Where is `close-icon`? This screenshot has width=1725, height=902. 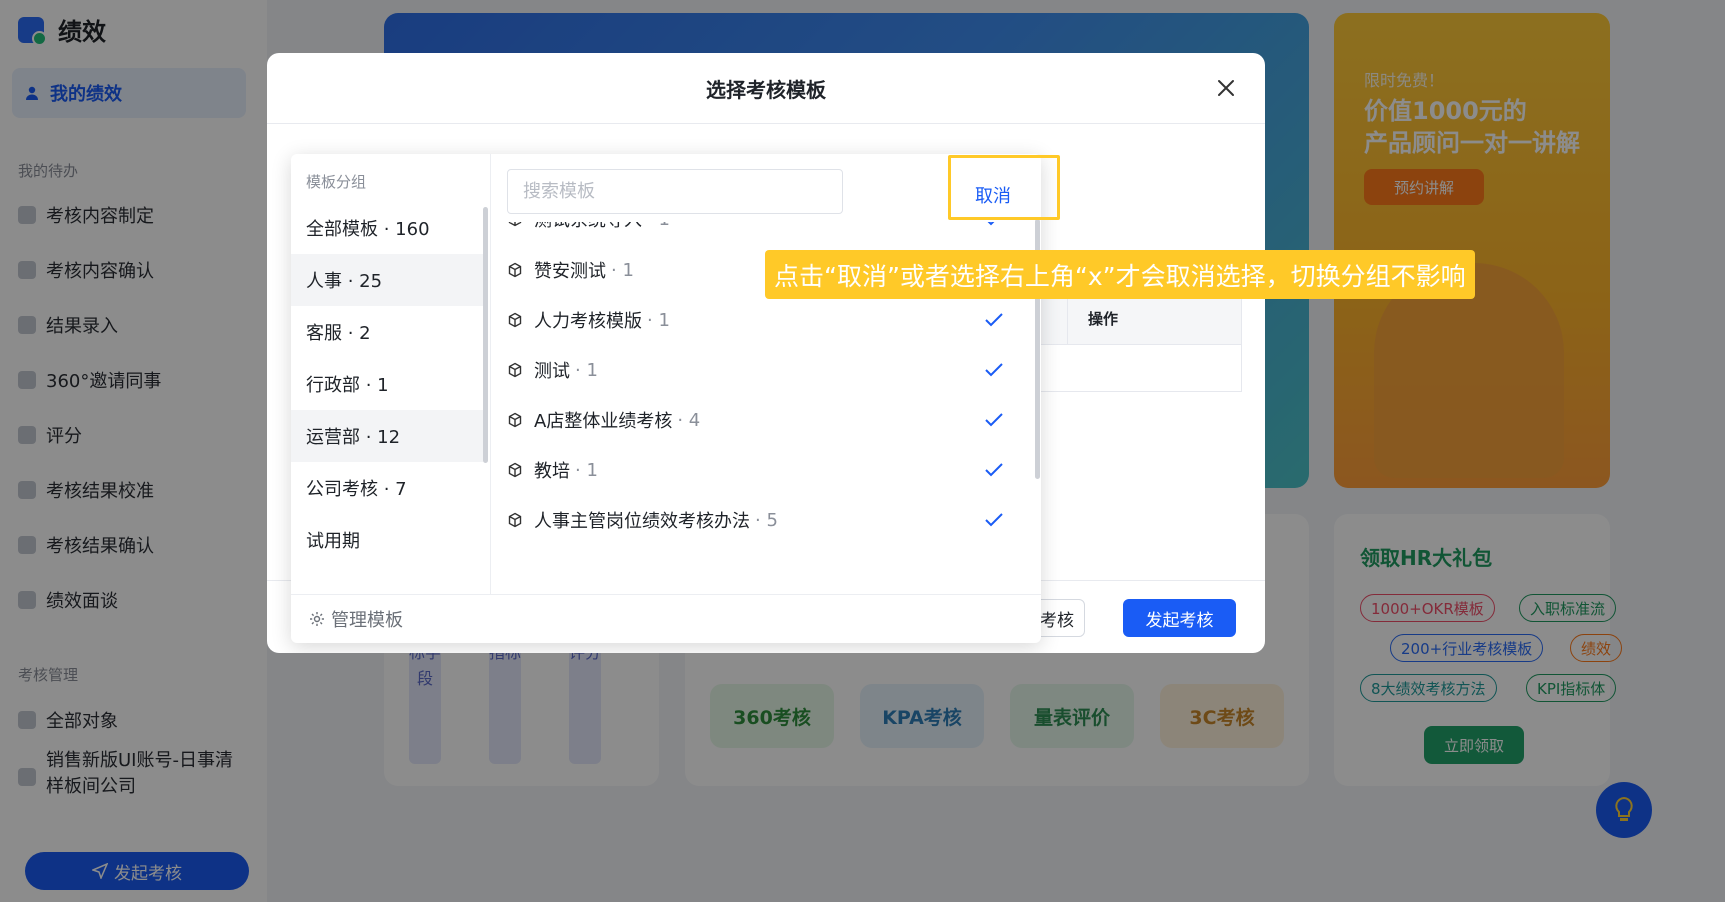
close-icon is located at coordinates (1226, 88).